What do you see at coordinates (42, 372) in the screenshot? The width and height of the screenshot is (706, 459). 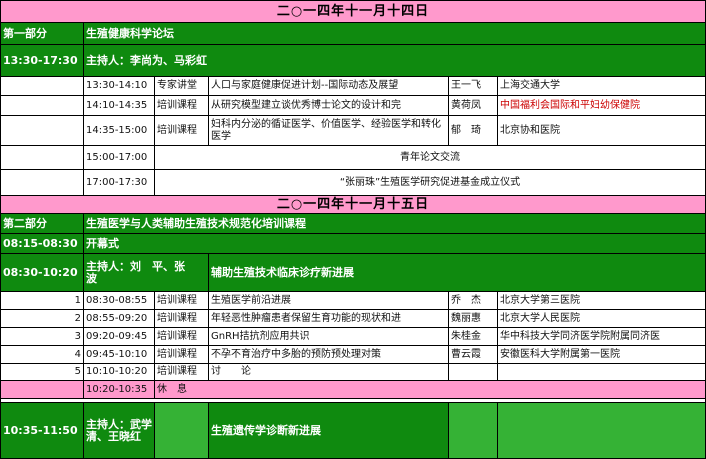 I see `s1-row5-no-cell: 5` at bounding box center [42, 372].